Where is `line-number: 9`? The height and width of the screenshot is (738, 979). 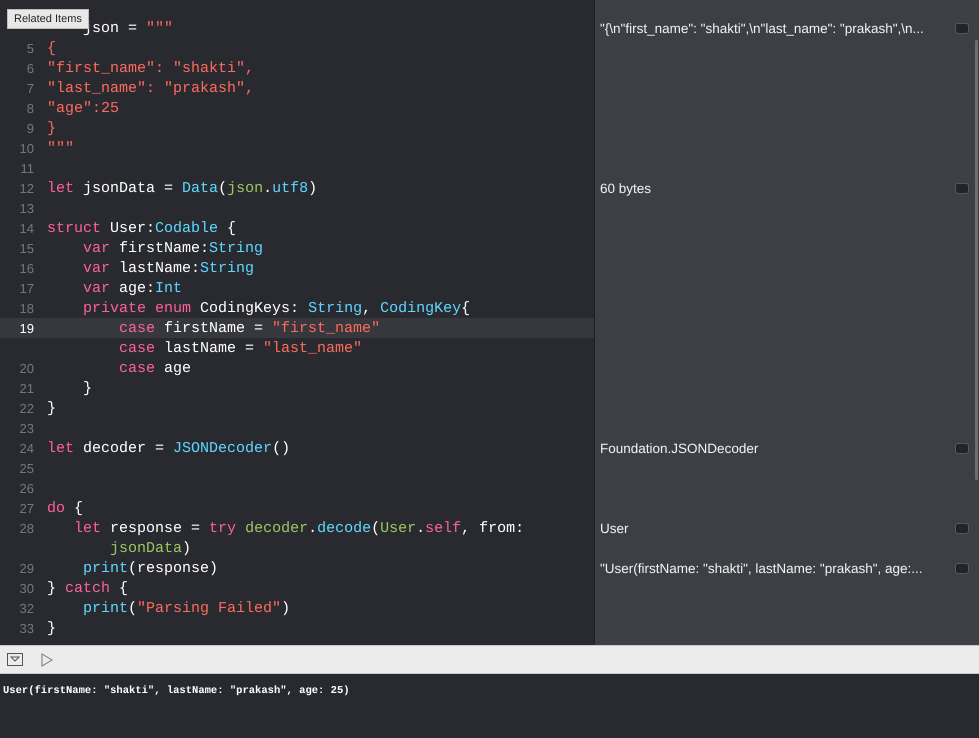
line-number: 9 is located at coordinates (30, 128).